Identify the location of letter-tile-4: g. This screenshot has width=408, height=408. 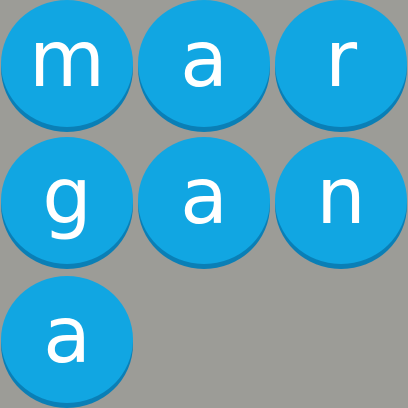
(67, 203).